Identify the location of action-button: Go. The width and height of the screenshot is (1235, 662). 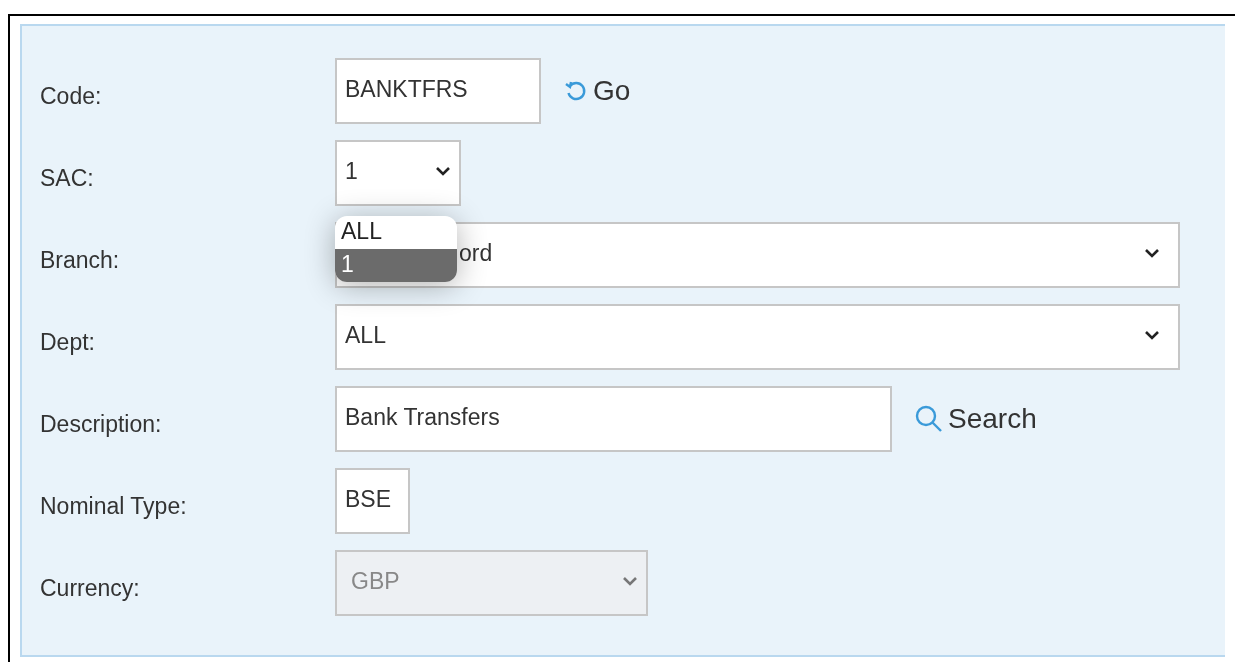
(597, 91).